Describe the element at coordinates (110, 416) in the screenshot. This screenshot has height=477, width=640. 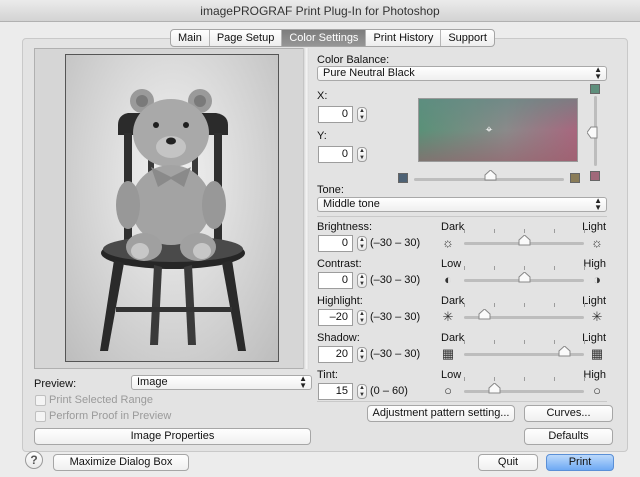
I see `perform-proof-label: Perform Proof in Preview` at that location.